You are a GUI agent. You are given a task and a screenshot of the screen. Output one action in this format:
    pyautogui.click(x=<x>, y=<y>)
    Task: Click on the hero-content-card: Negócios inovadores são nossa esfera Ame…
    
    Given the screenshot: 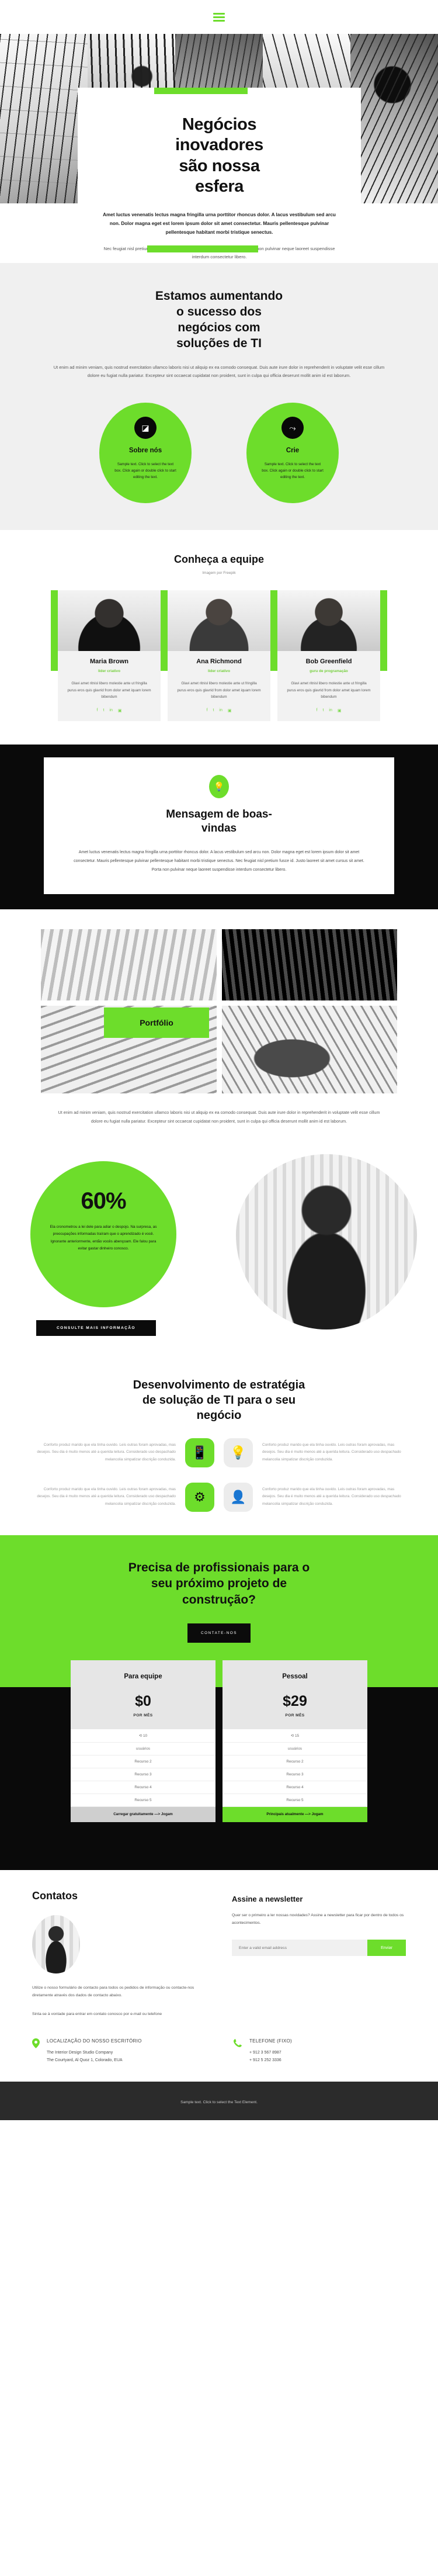 What is the action you would take?
    pyautogui.click(x=219, y=175)
    